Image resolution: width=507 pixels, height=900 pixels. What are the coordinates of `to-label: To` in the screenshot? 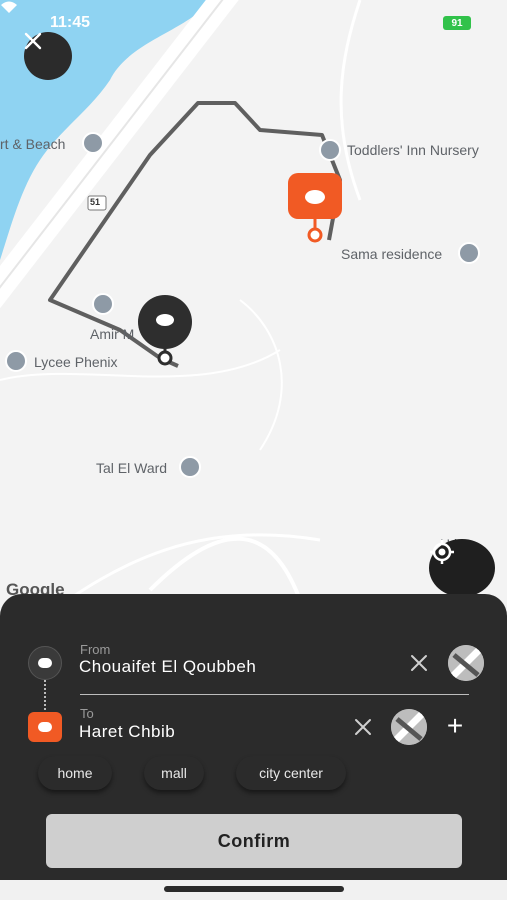 It's located at (87, 713).